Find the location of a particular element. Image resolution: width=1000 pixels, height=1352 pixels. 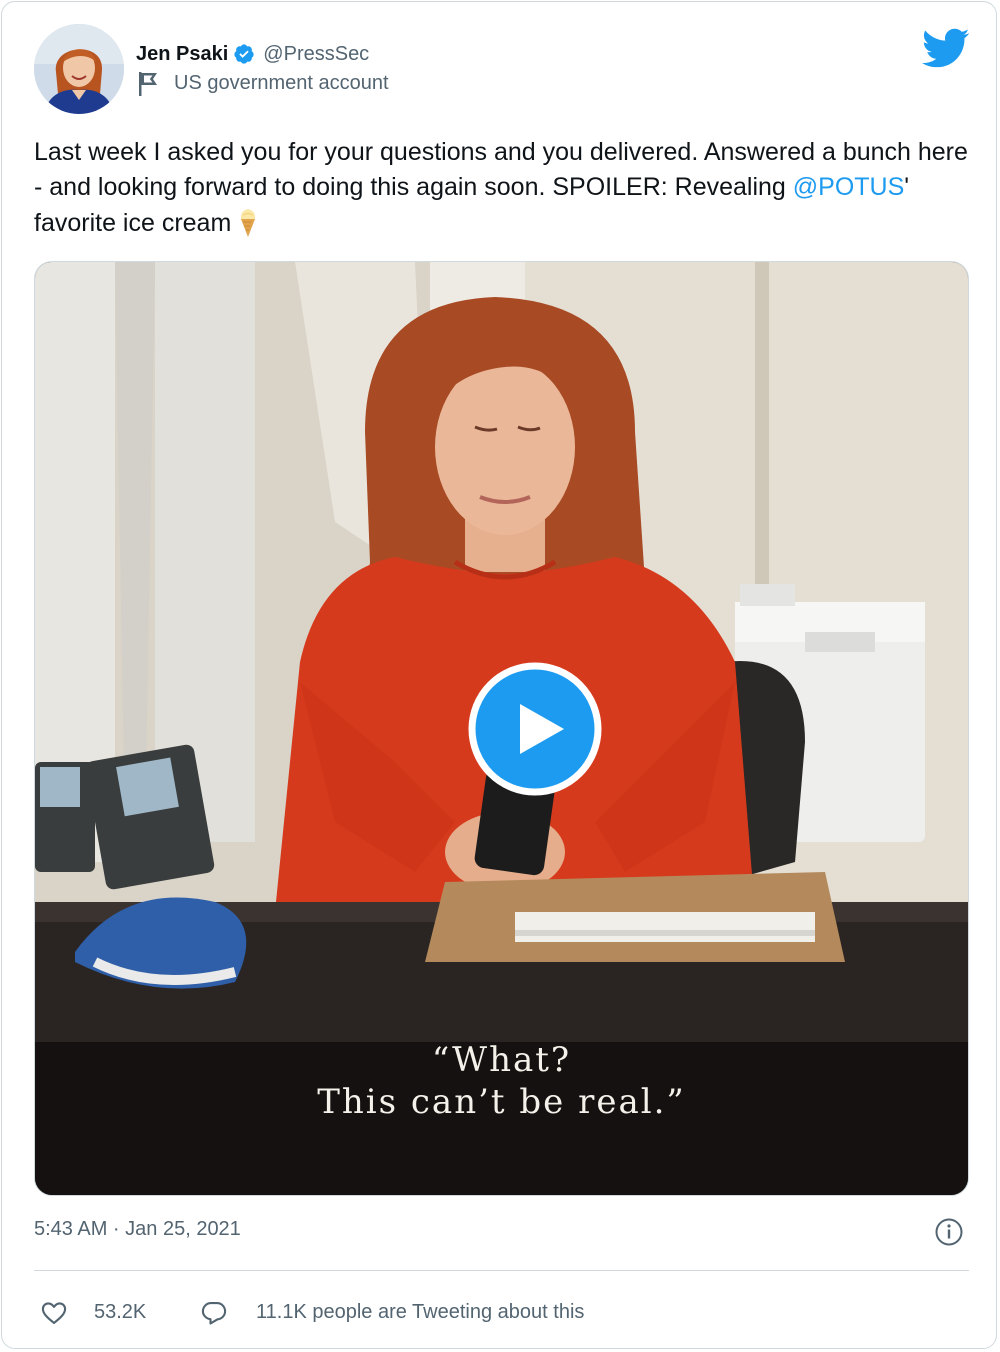

government-account-label: US government account is located at coordinates (281, 83).